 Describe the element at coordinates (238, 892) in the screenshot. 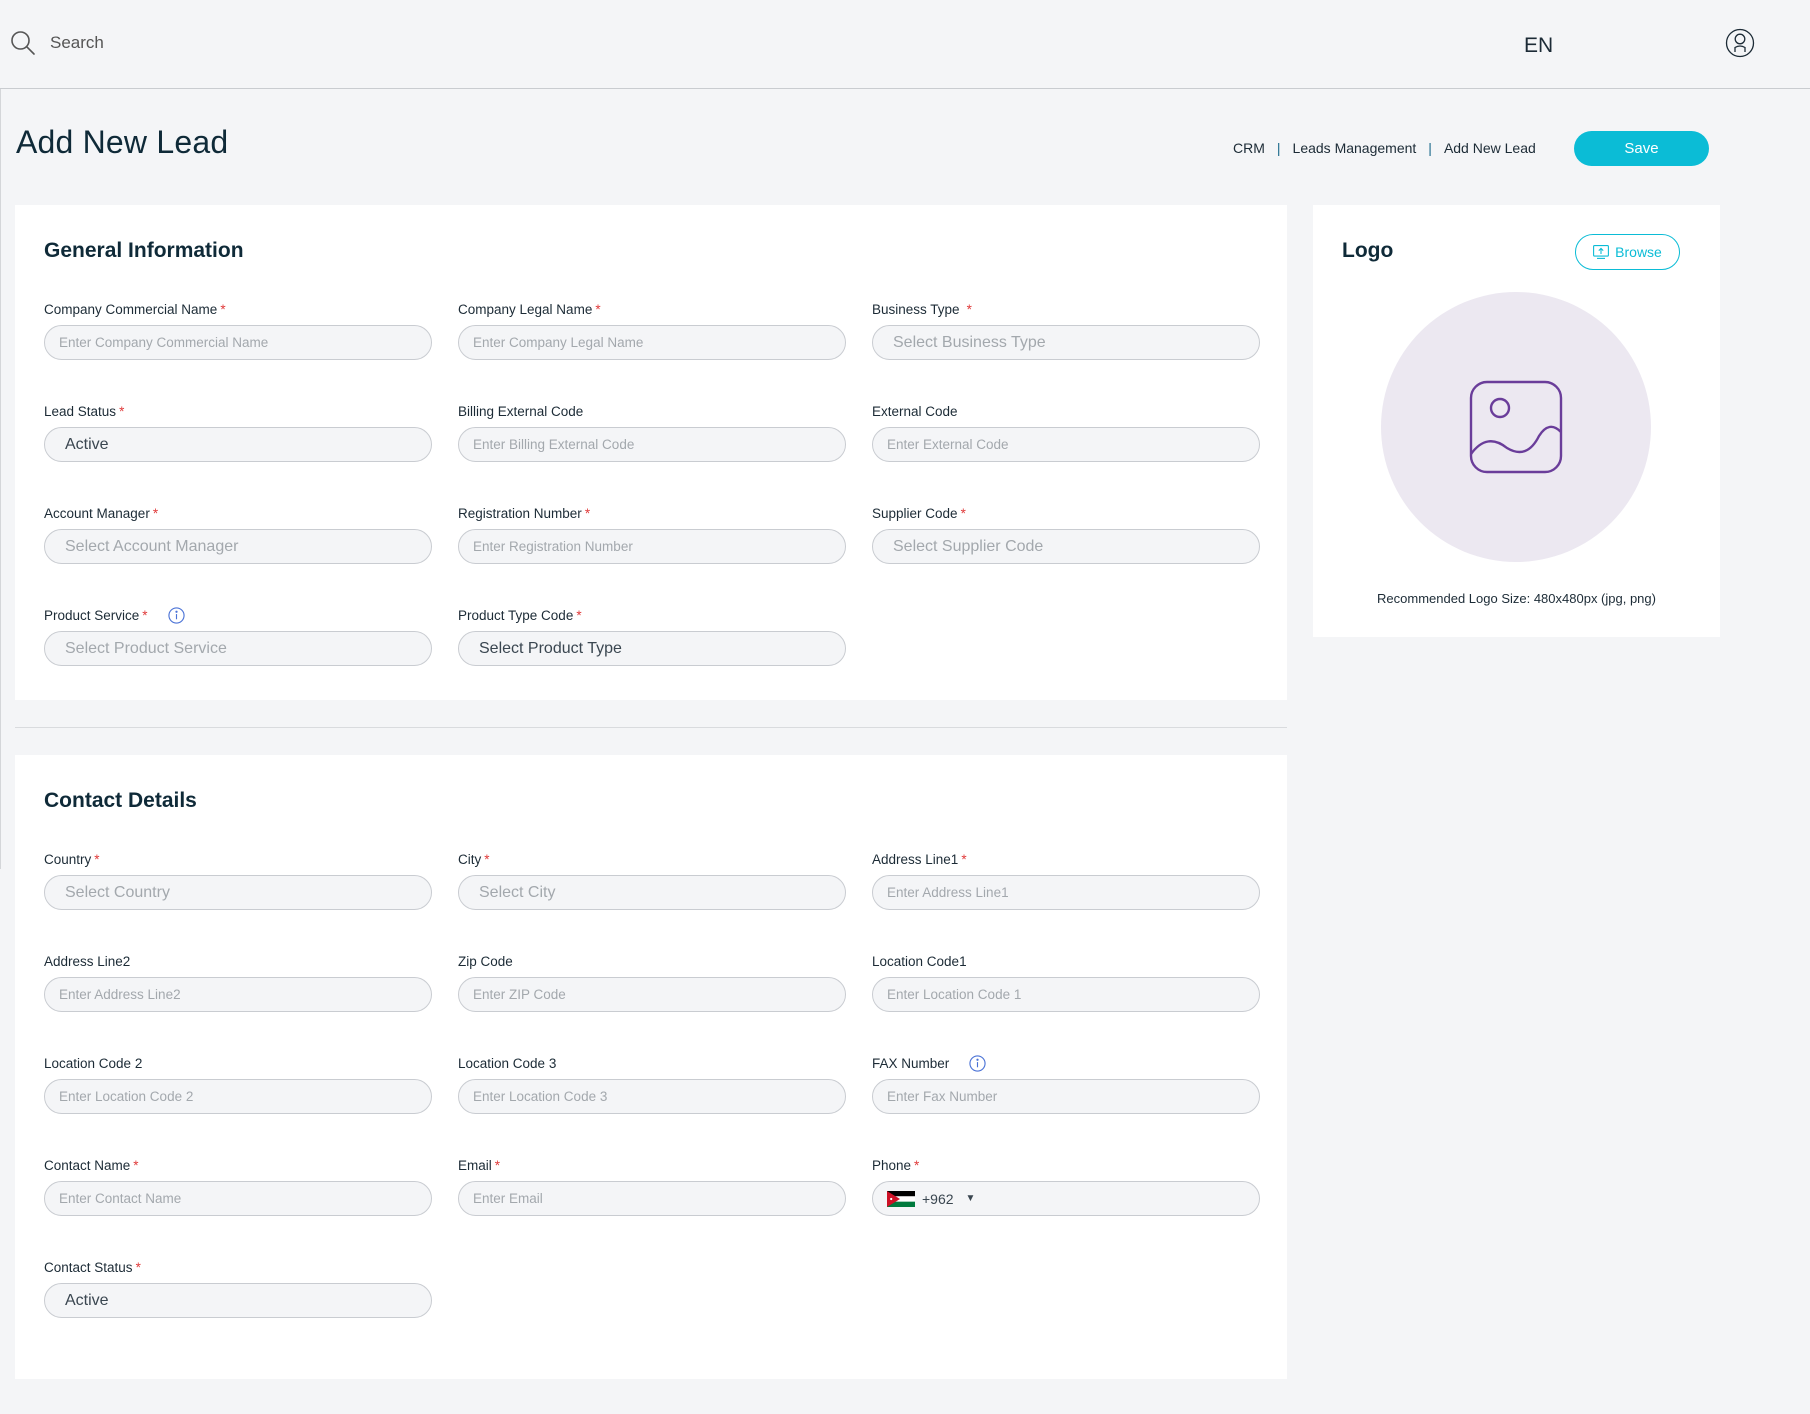

I see `country-select: Select Country` at that location.